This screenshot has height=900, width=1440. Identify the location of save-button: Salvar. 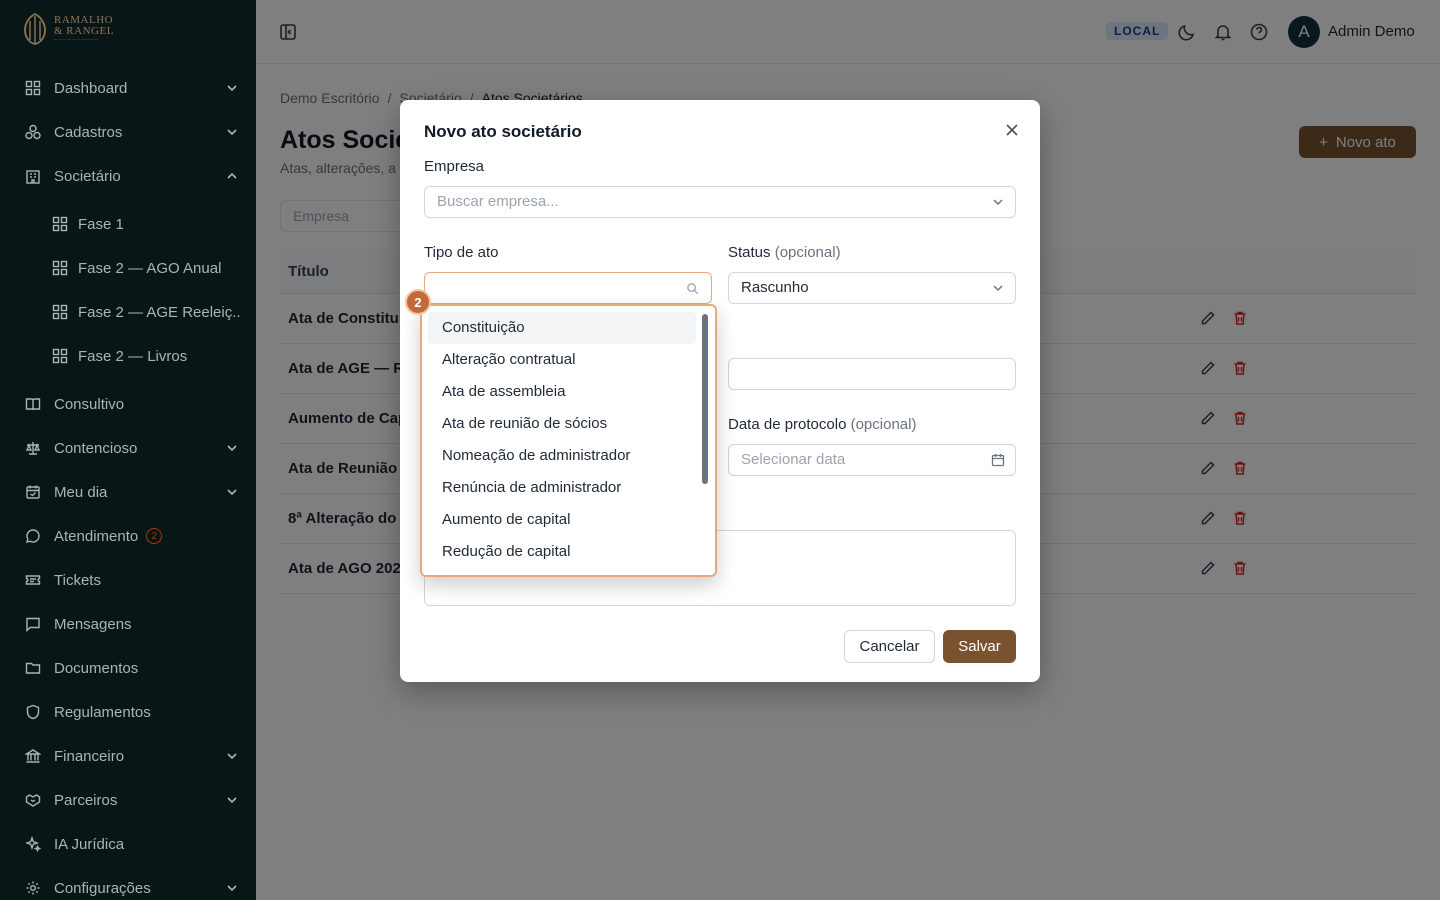
(979, 646).